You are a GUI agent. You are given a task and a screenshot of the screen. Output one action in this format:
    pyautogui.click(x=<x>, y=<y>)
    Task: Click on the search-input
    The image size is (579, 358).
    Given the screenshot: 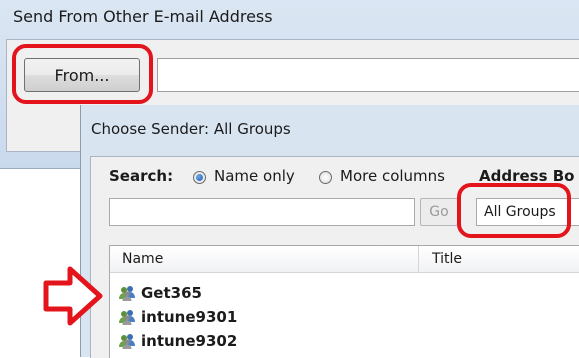 What is the action you would take?
    pyautogui.click(x=262, y=212)
    